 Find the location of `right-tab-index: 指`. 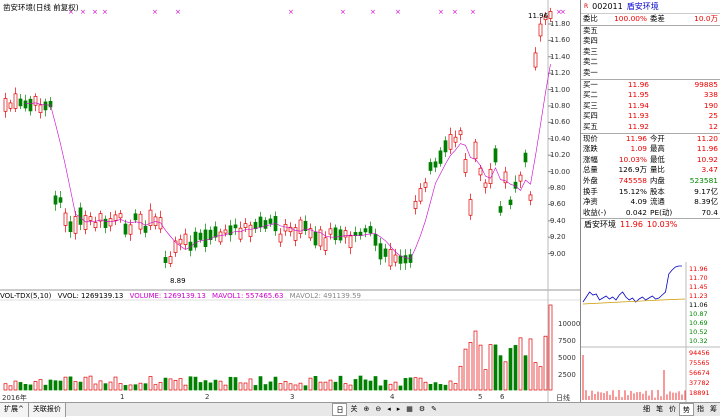

right-tab-index: 指 is located at coordinates (700, 409).